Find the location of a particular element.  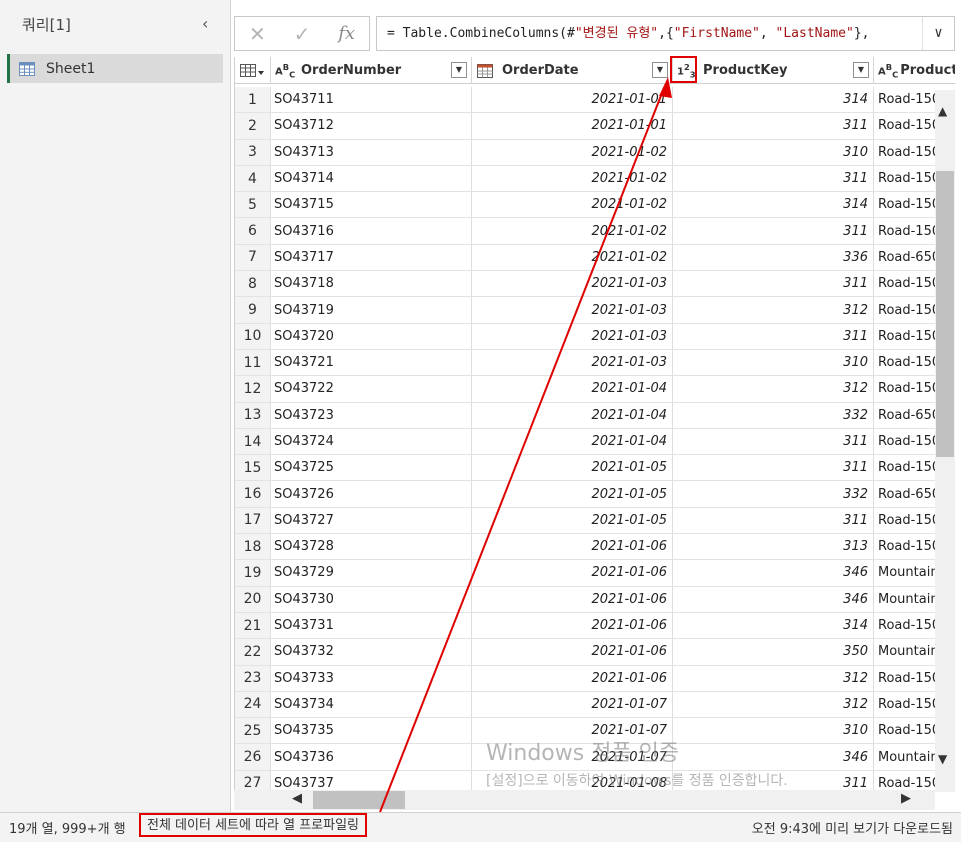

column-header-product: ABC ProductI is located at coordinates (914, 70).